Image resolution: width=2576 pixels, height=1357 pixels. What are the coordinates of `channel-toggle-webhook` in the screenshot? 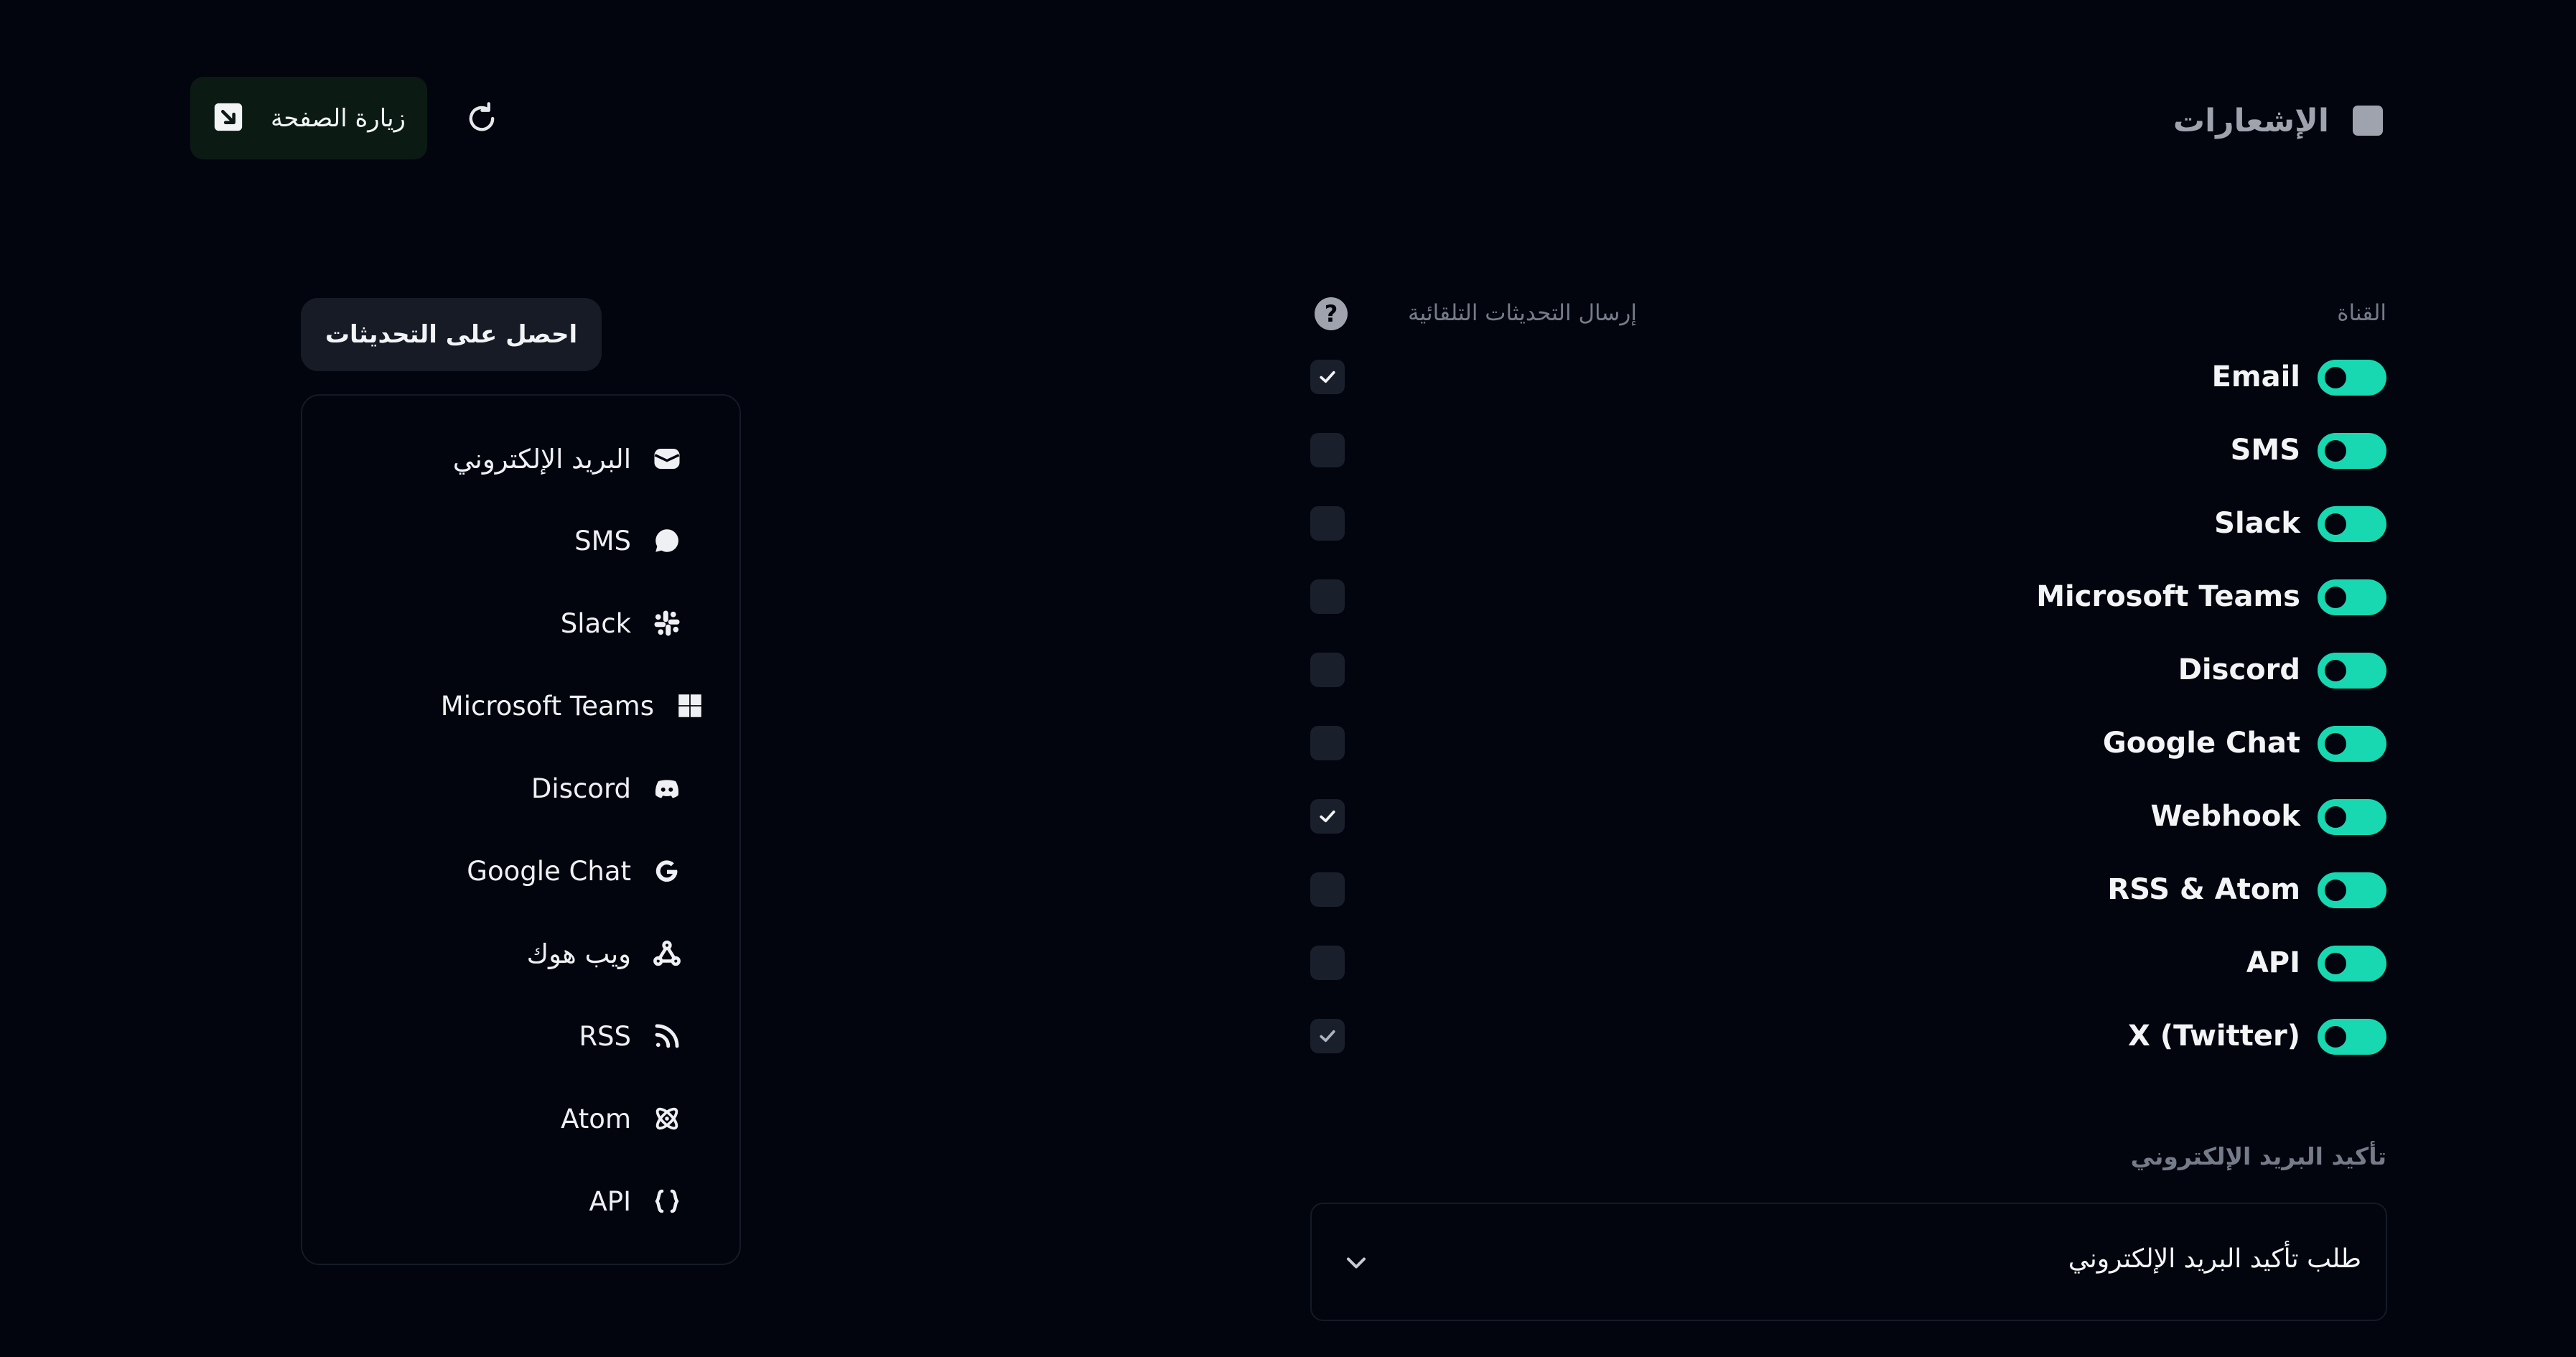 It's located at (2352, 817).